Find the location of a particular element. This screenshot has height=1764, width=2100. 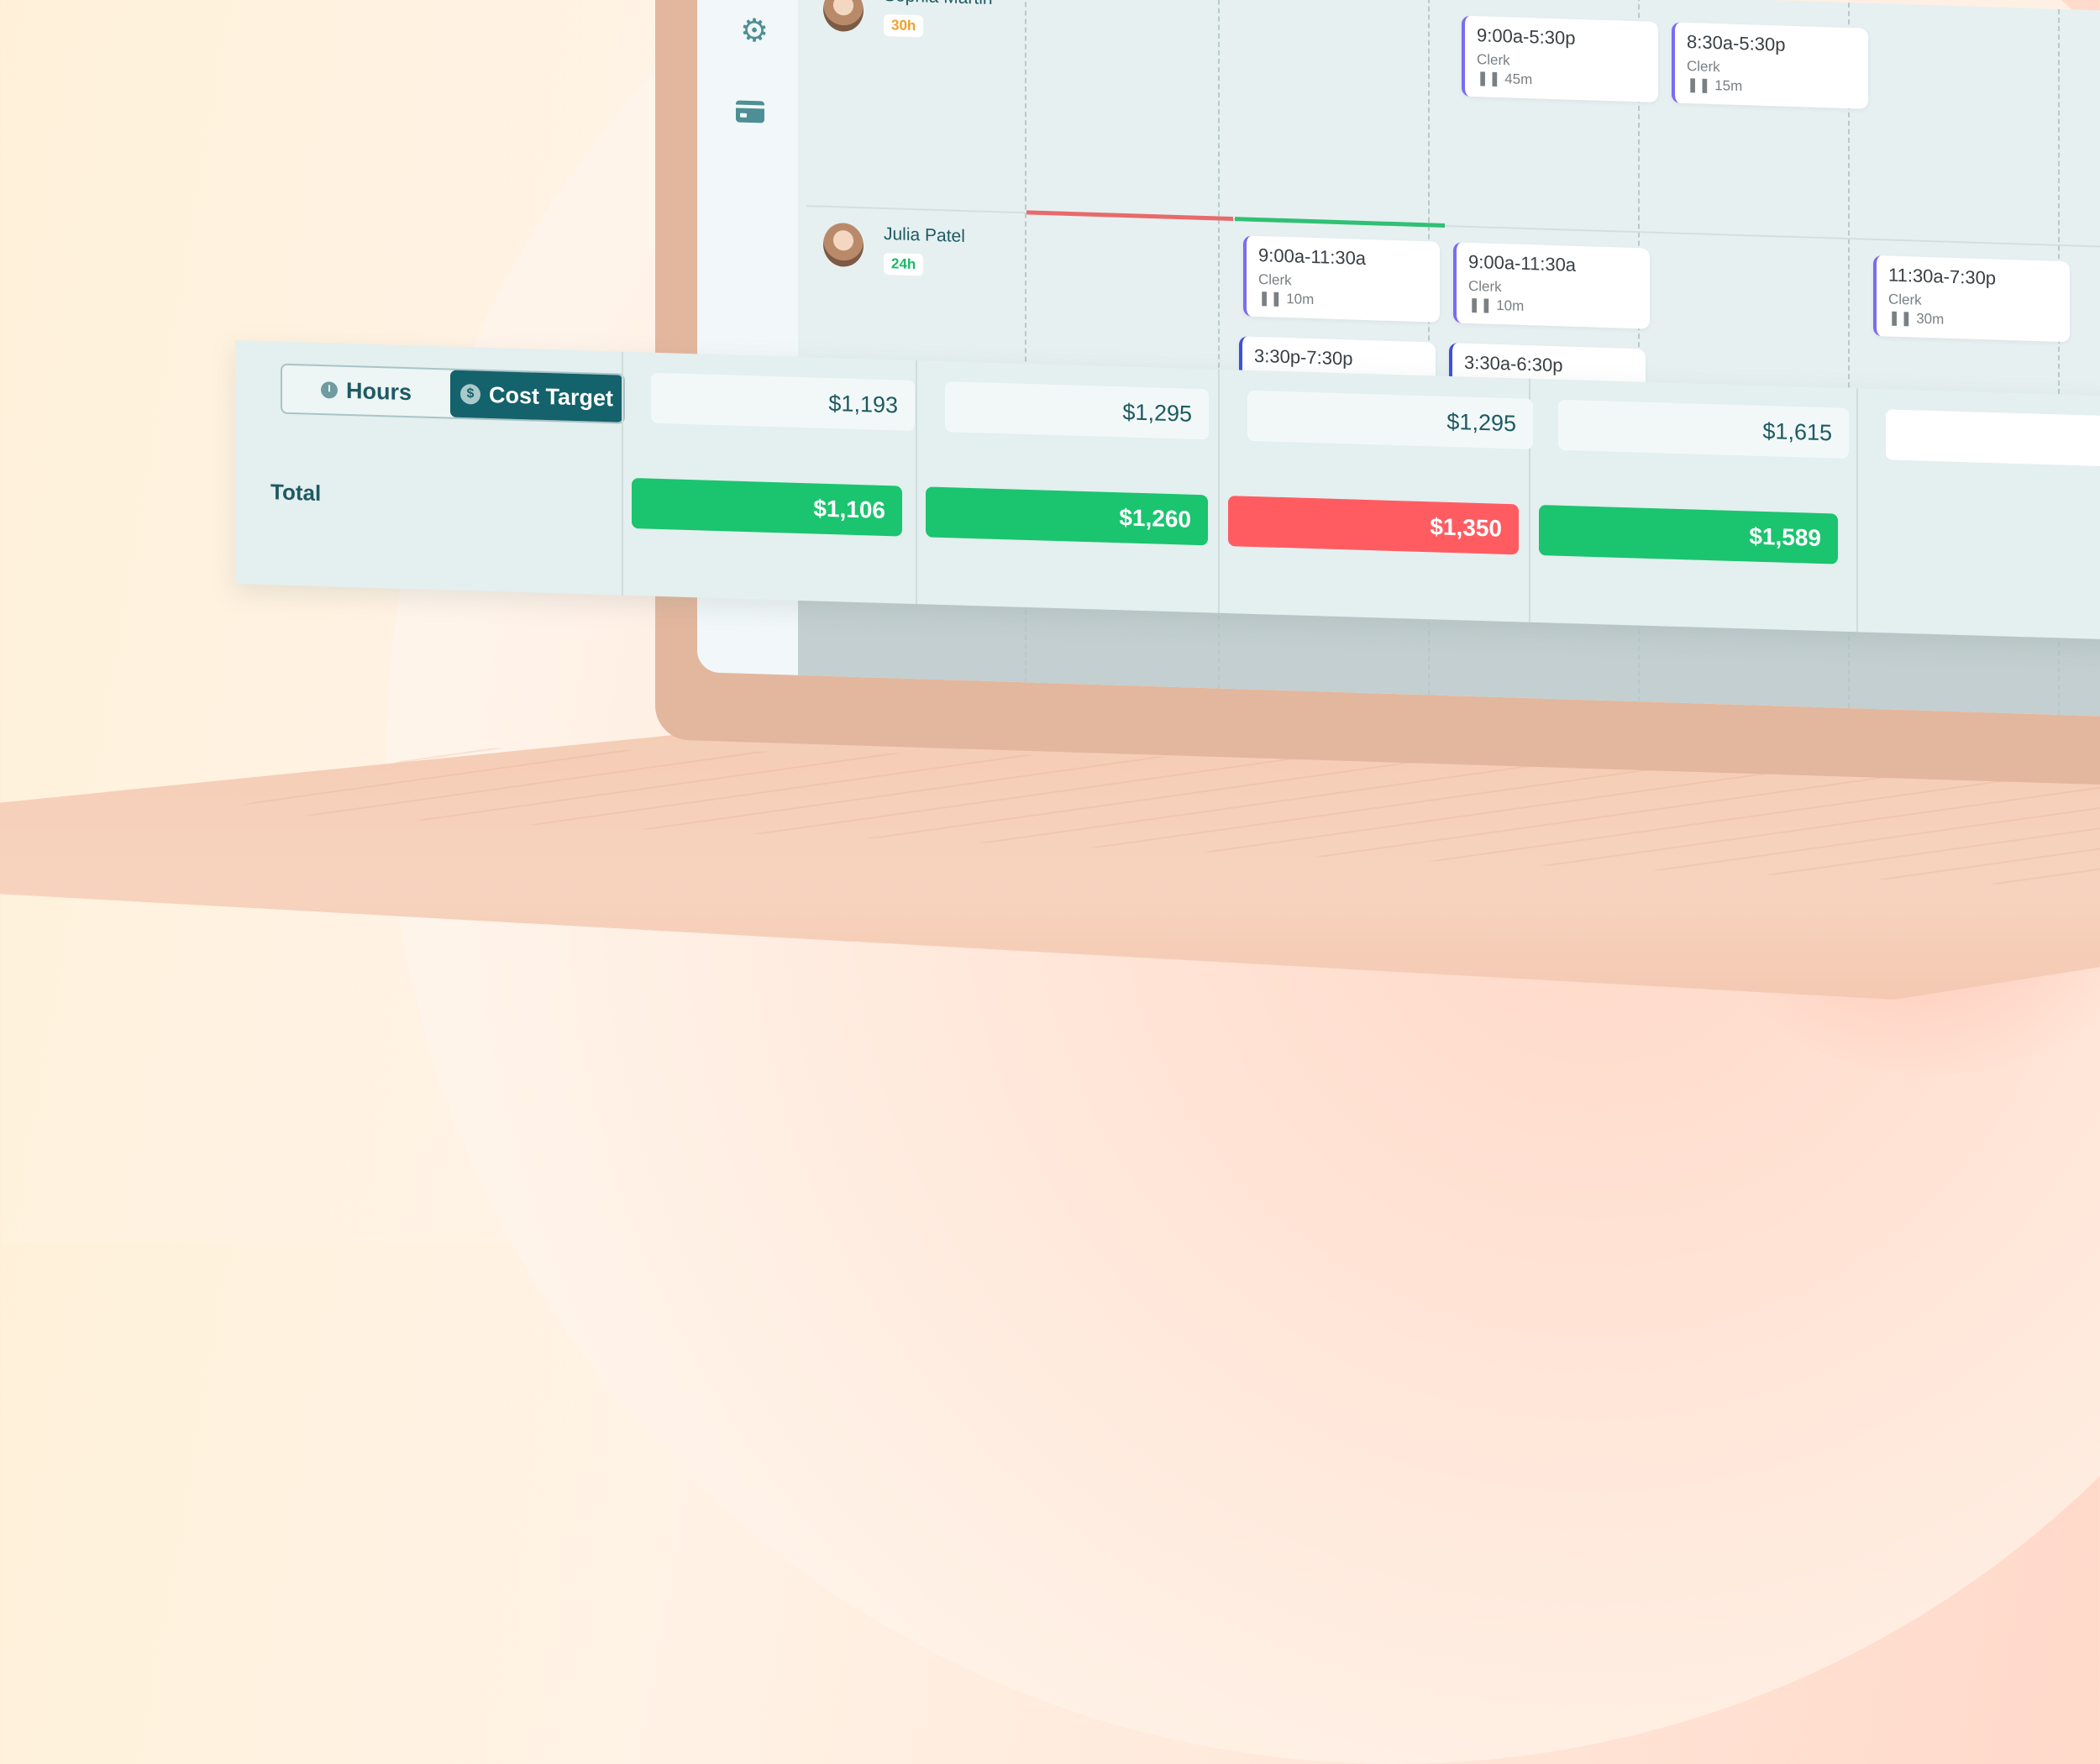

hours-toggle-button: Hours is located at coordinates (366, 391).